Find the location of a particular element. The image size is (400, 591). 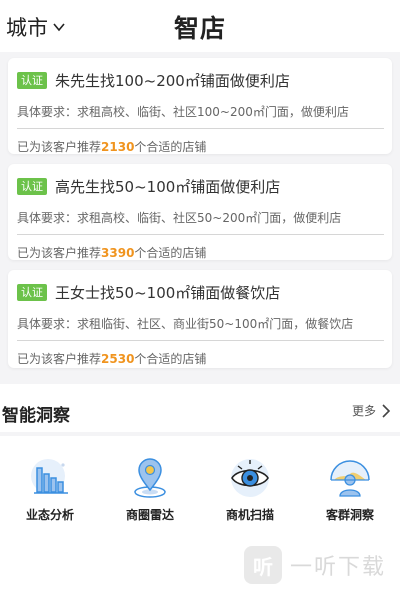

demand-title: 王女士找50~100㎡铺面做餐饮店 is located at coordinates (168, 293).